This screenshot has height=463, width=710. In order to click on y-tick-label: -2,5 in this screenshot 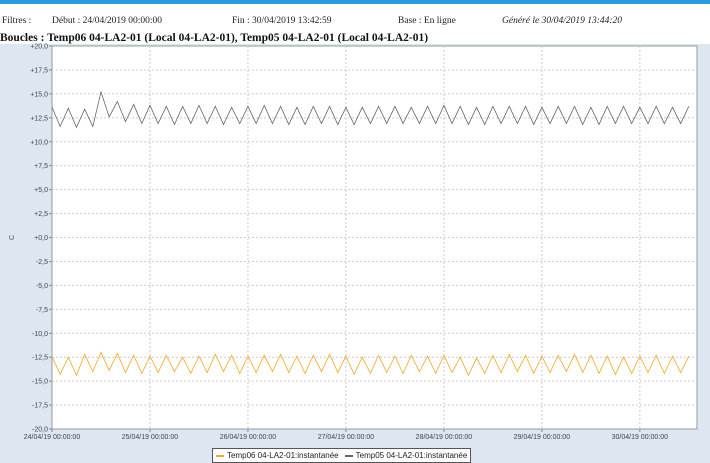, I will do `click(42, 262)`.